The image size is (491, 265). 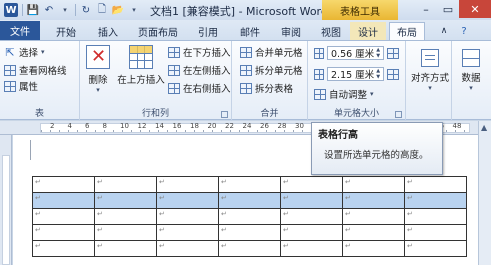 What do you see at coordinates (10, 70) in the screenshot?
I see `gridlines-icon` at bounding box center [10, 70].